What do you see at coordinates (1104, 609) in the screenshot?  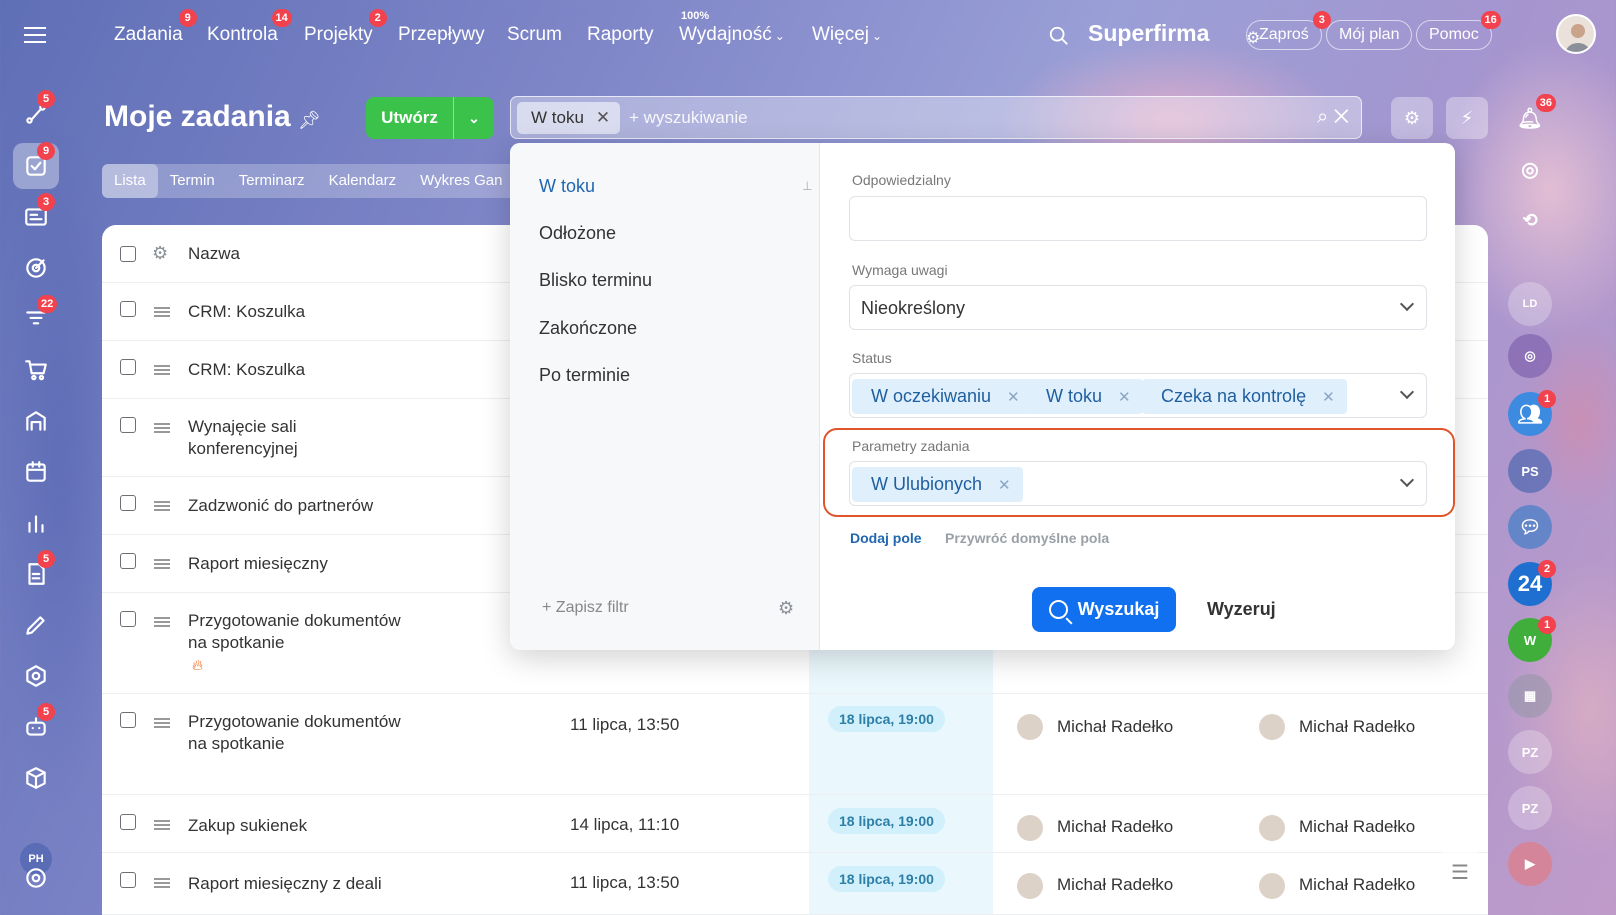 I see `search-button: Wyszukaj` at bounding box center [1104, 609].